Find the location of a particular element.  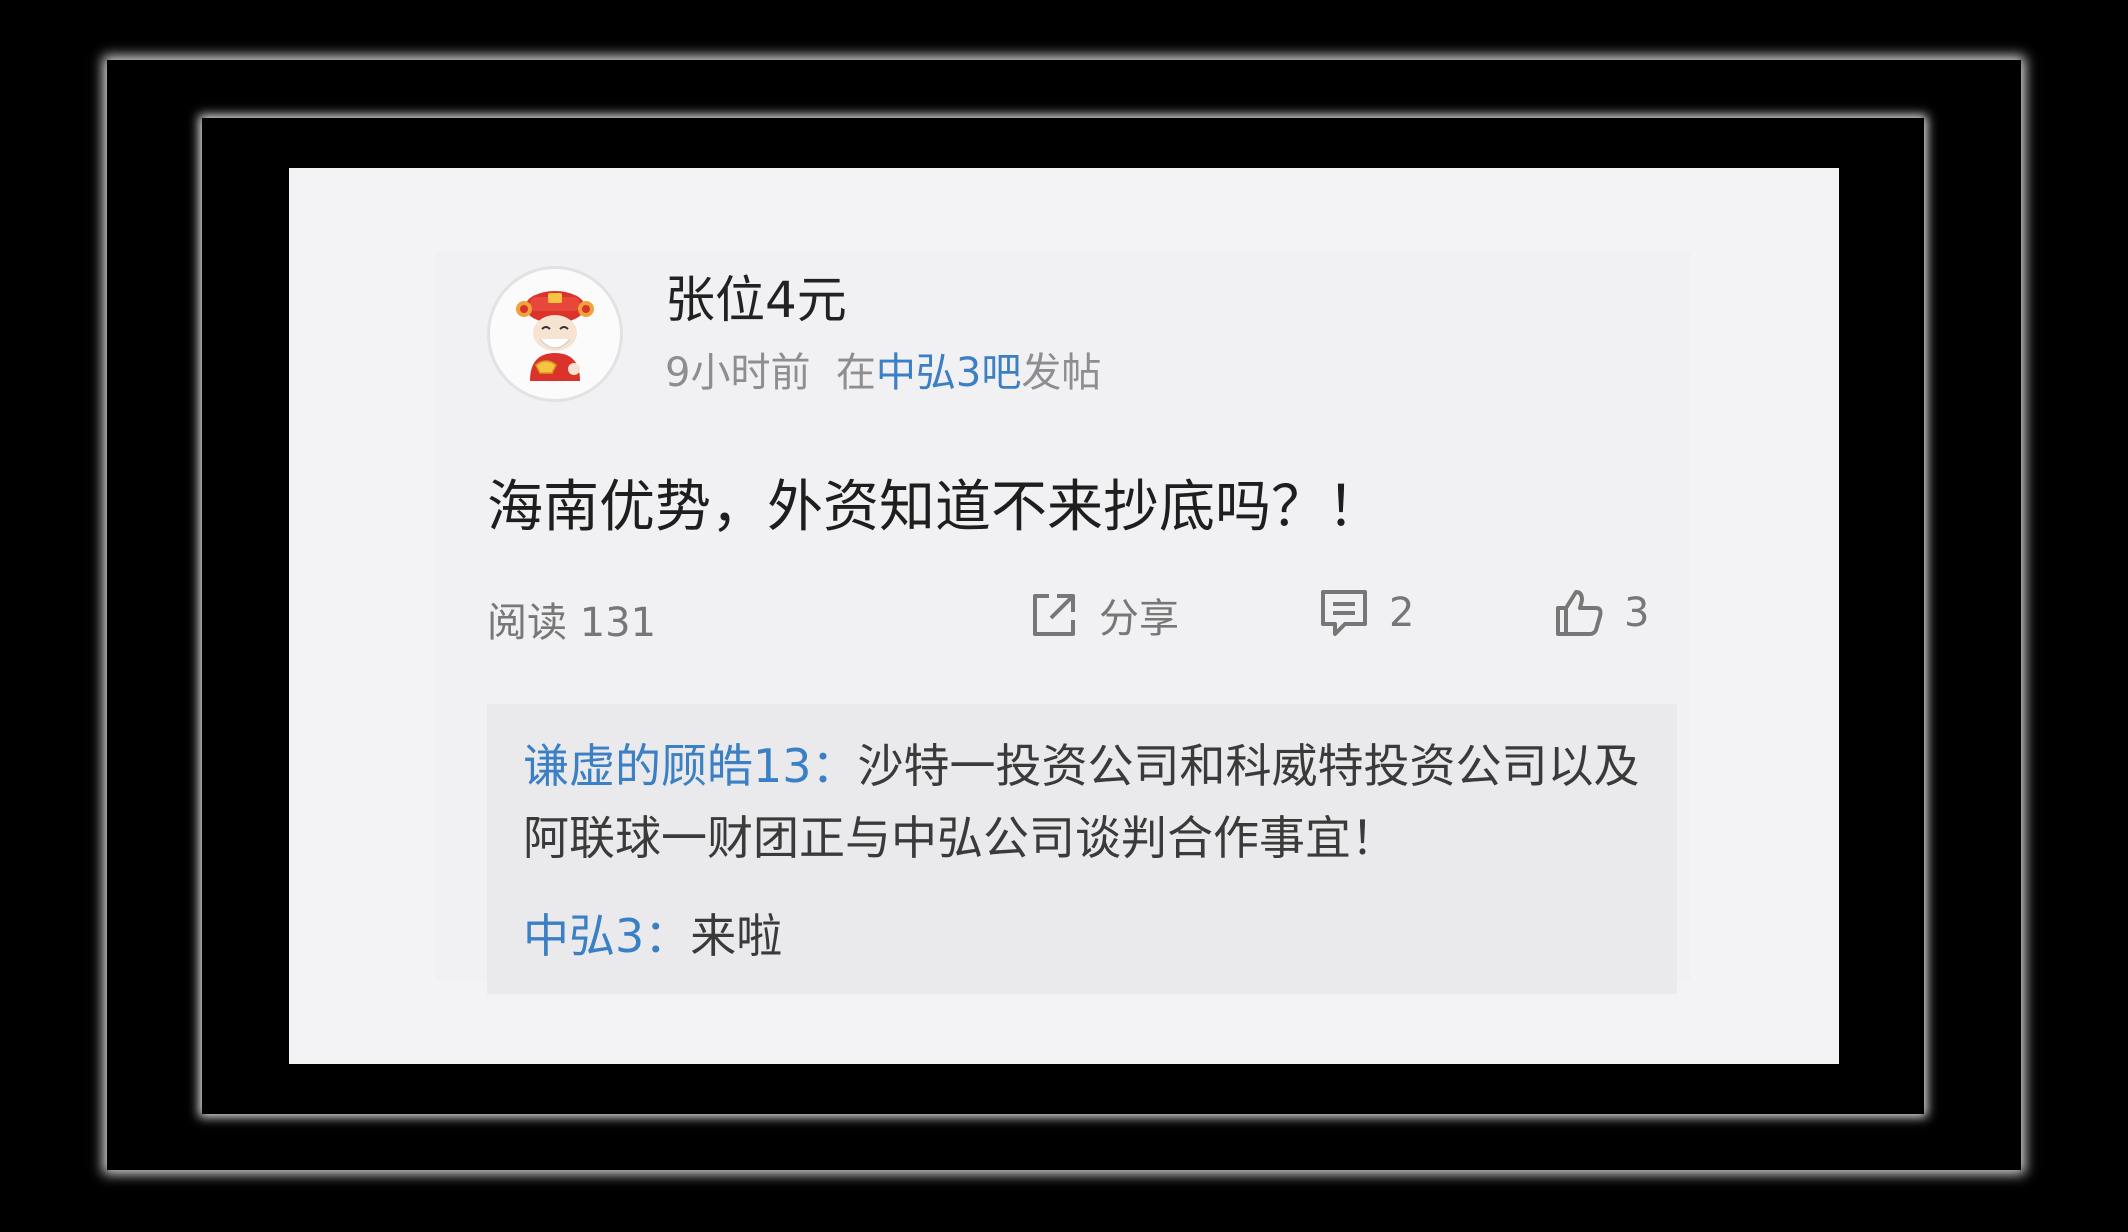

post-meta: 9小时前 在中弘3吧发帖 is located at coordinates (883, 369).